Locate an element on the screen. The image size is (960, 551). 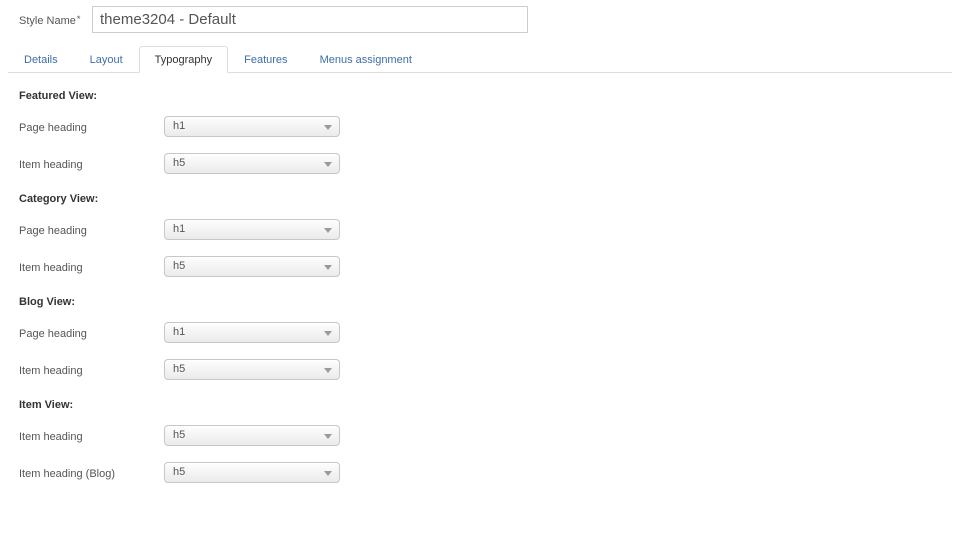
tab-details: Details is located at coordinates (41, 59).